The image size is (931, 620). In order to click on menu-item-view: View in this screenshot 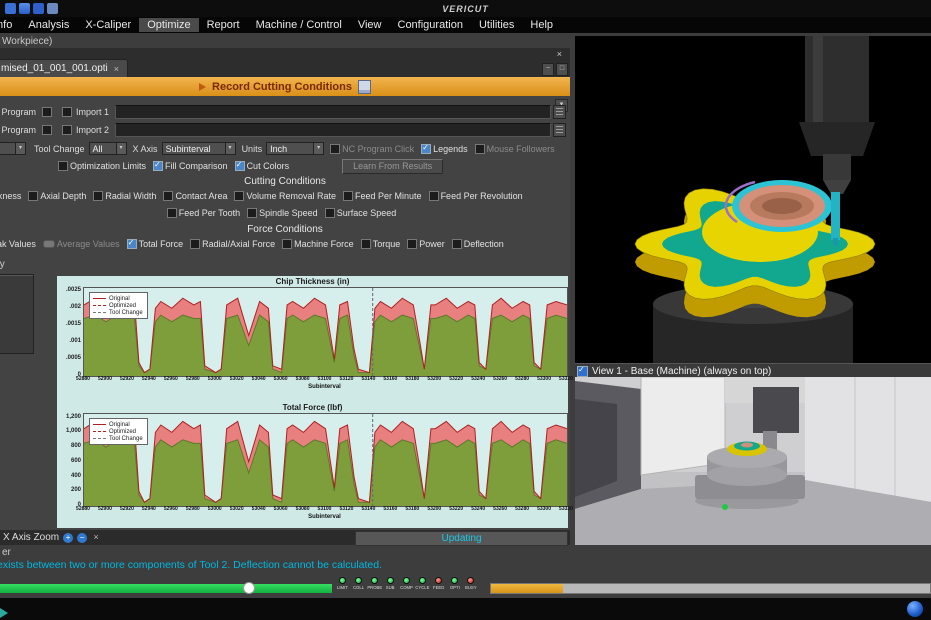, I will do `click(370, 25)`.